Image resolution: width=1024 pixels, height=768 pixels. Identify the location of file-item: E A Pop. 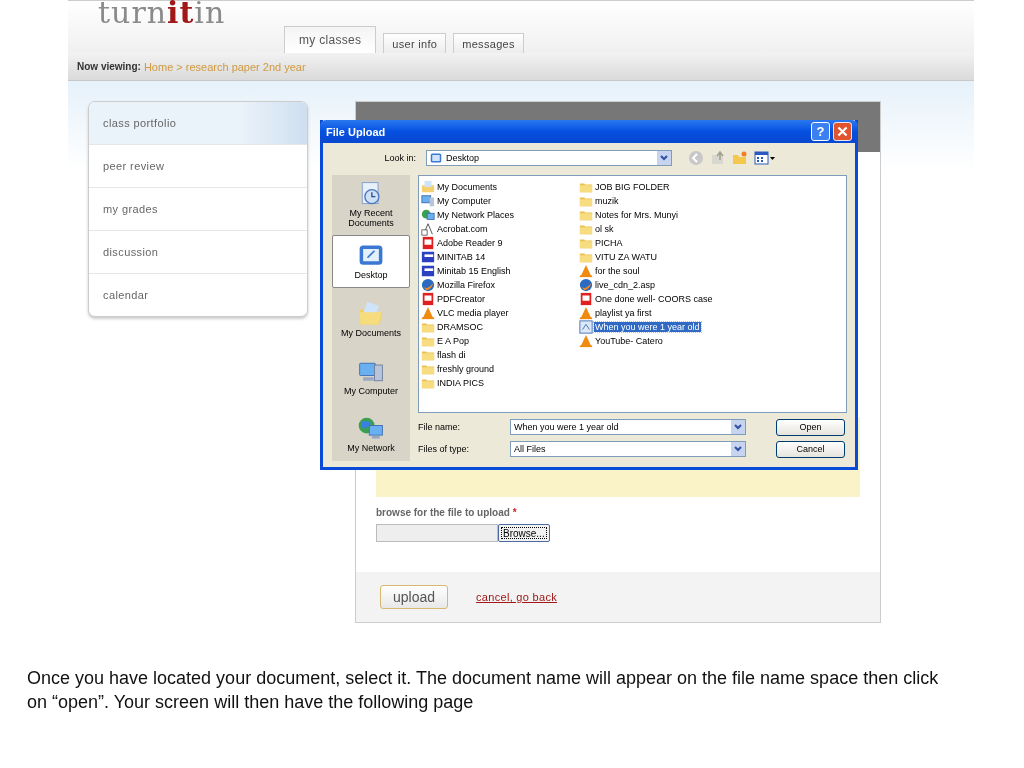
(497, 341).